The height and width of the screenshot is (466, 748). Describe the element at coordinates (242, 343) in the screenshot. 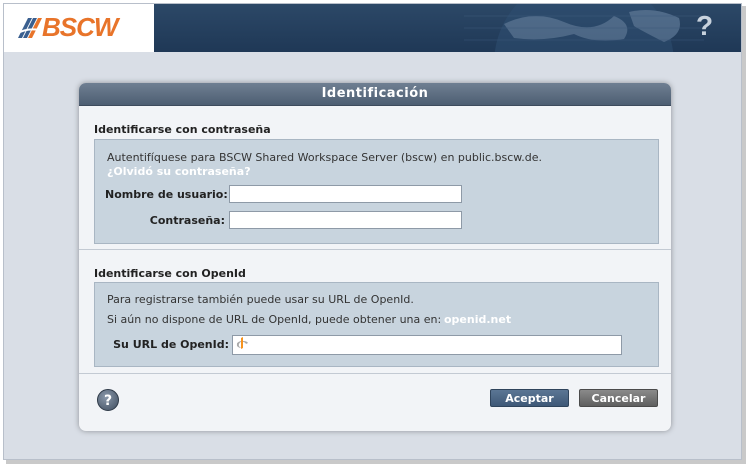

I see `openid-icon` at that location.